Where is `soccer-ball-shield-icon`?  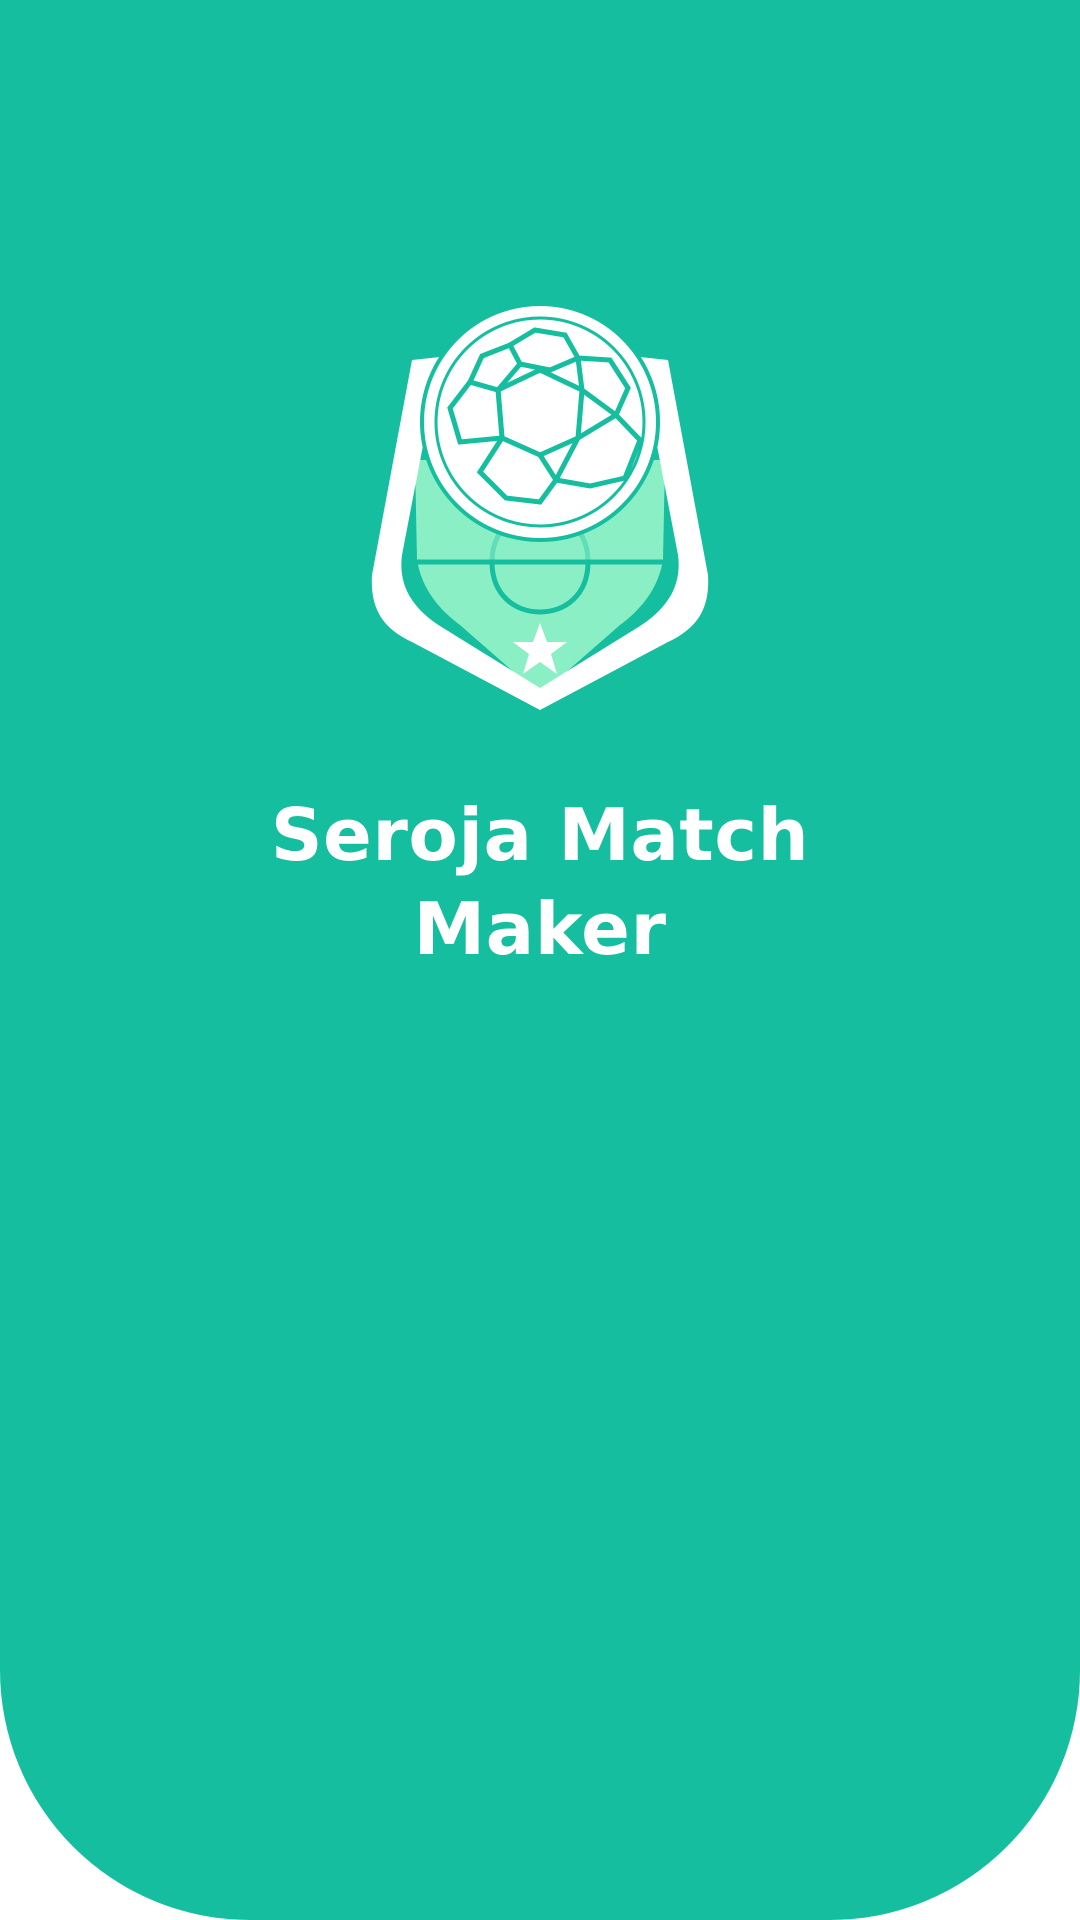 soccer-ball-shield-icon is located at coordinates (540, 506).